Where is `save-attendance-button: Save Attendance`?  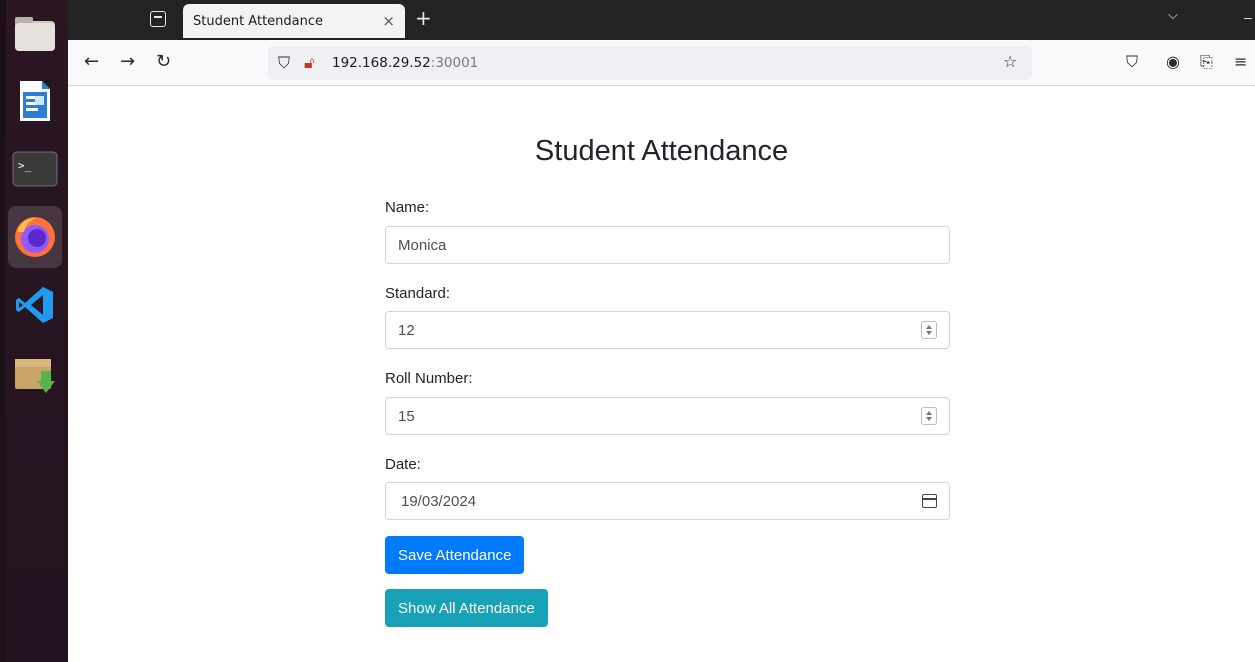 save-attendance-button: Save Attendance is located at coordinates (455, 555).